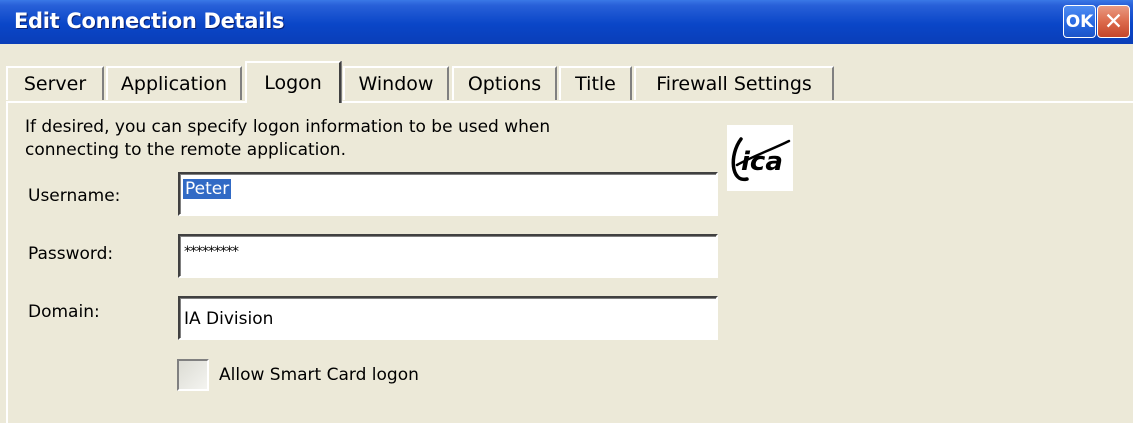 The width and height of the screenshot is (1133, 423). Describe the element at coordinates (211, 252) in the screenshot. I see `password-value: *********` at that location.